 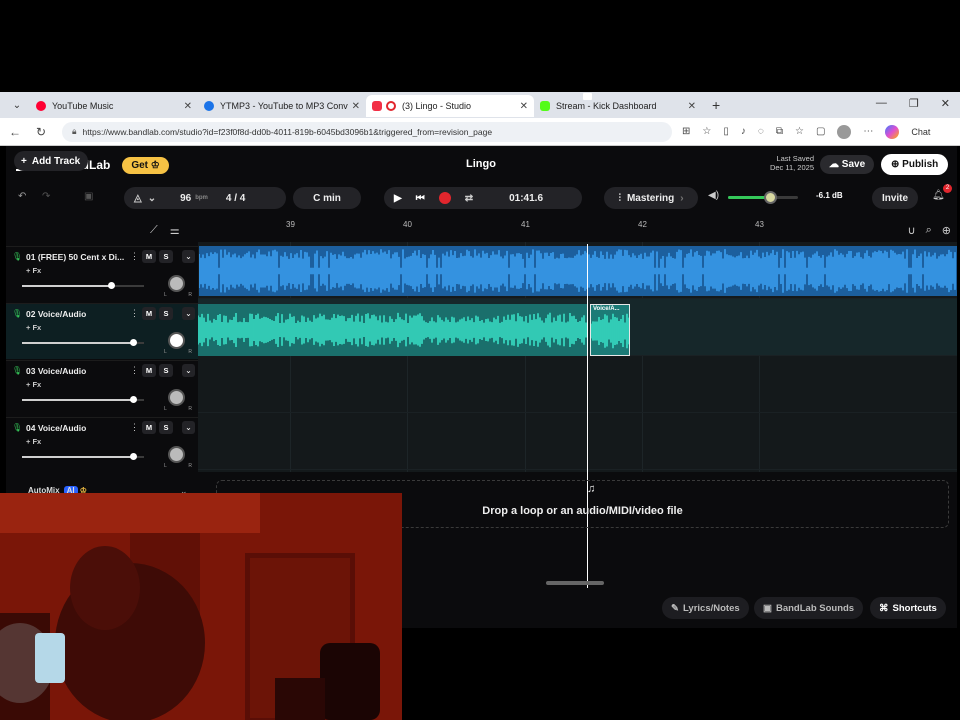 What do you see at coordinates (892, 131) in the screenshot?
I see `copilot-icon` at bounding box center [892, 131].